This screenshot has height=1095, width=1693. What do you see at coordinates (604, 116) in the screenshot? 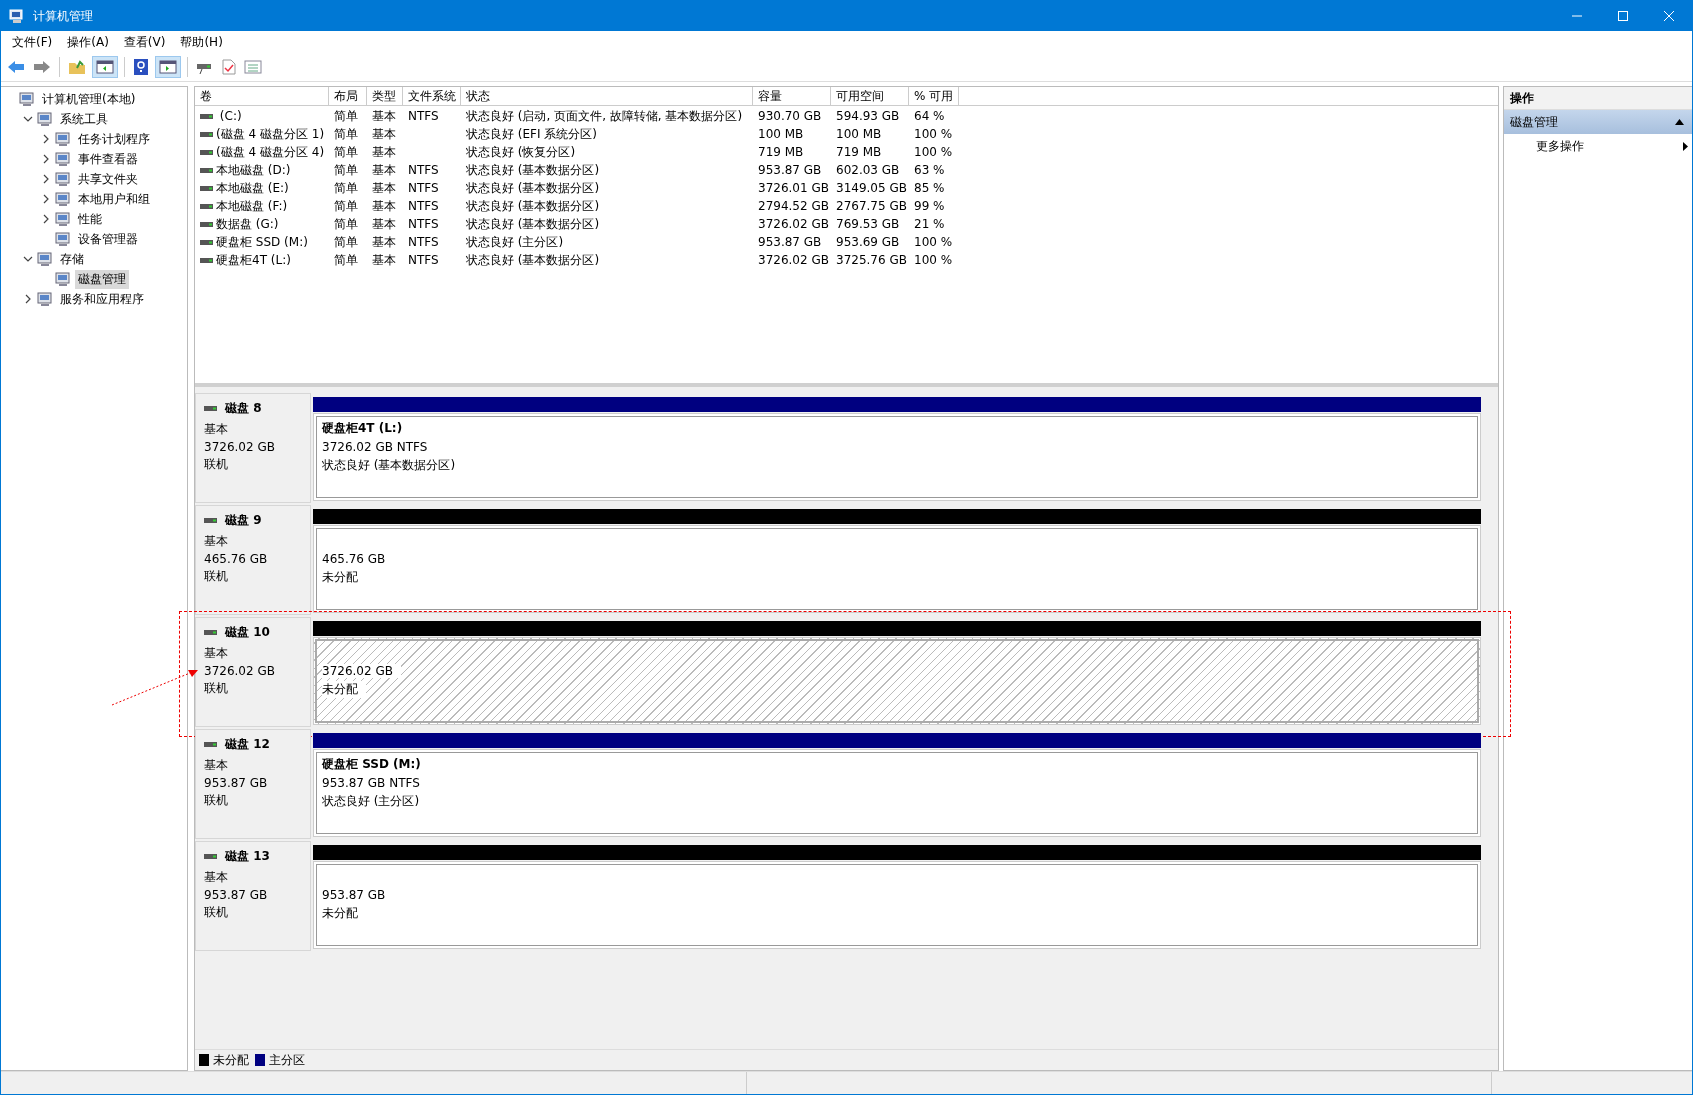
I see `table-cell: 状态良好 (启动, 页面文件, 故障转储, 基本数据分区)` at bounding box center [604, 116].